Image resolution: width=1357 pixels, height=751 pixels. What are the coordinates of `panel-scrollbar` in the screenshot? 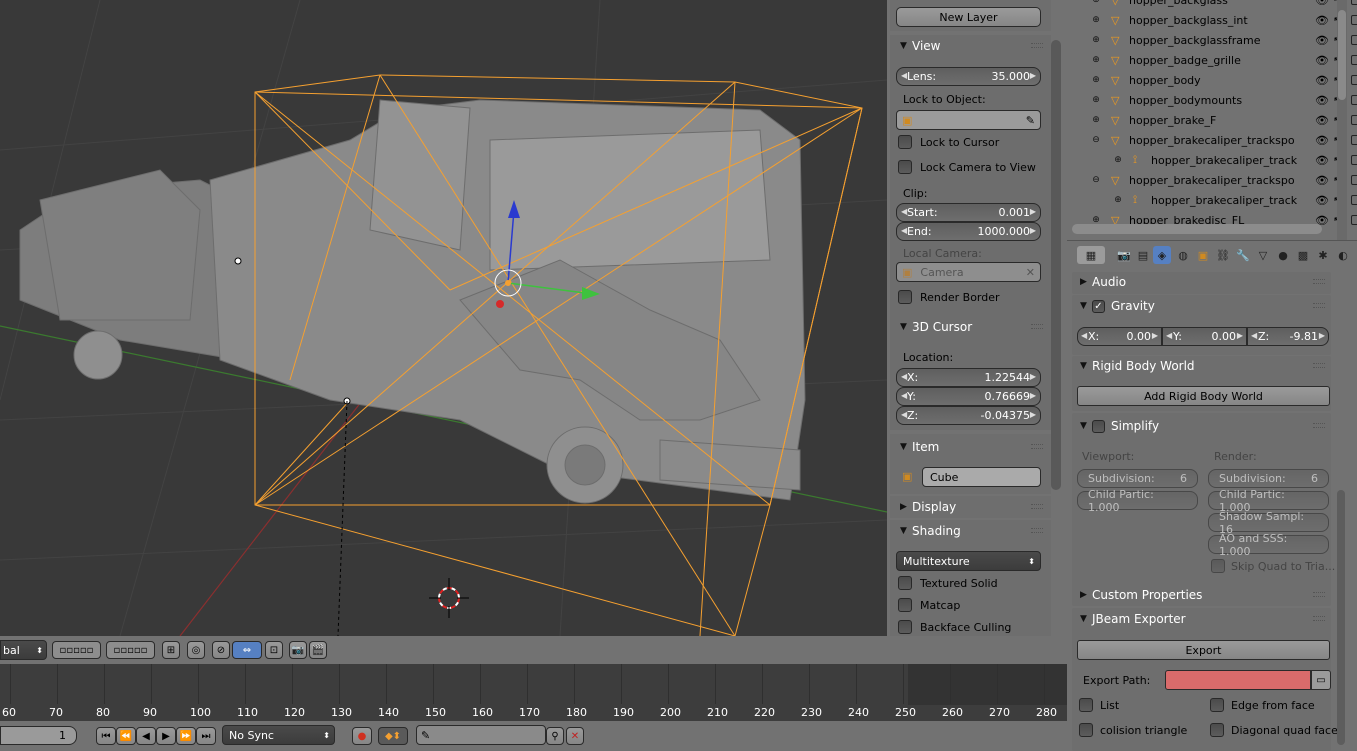 It's located at (1056, 265).